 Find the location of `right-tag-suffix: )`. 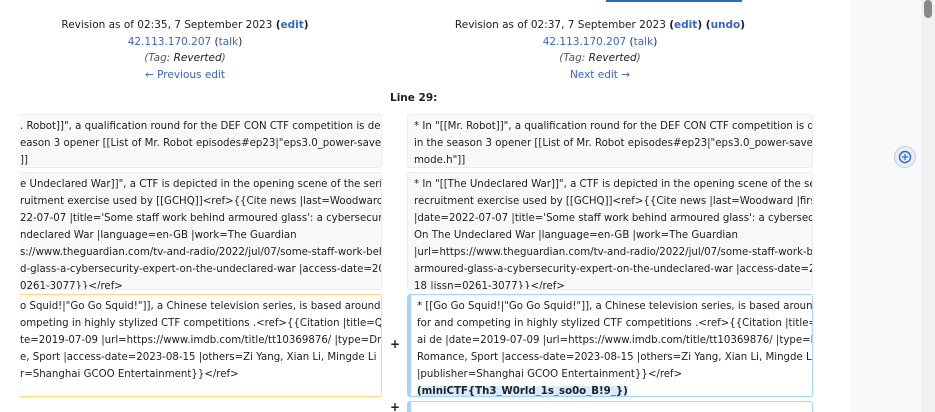

right-tag-suffix: ) is located at coordinates (638, 58).